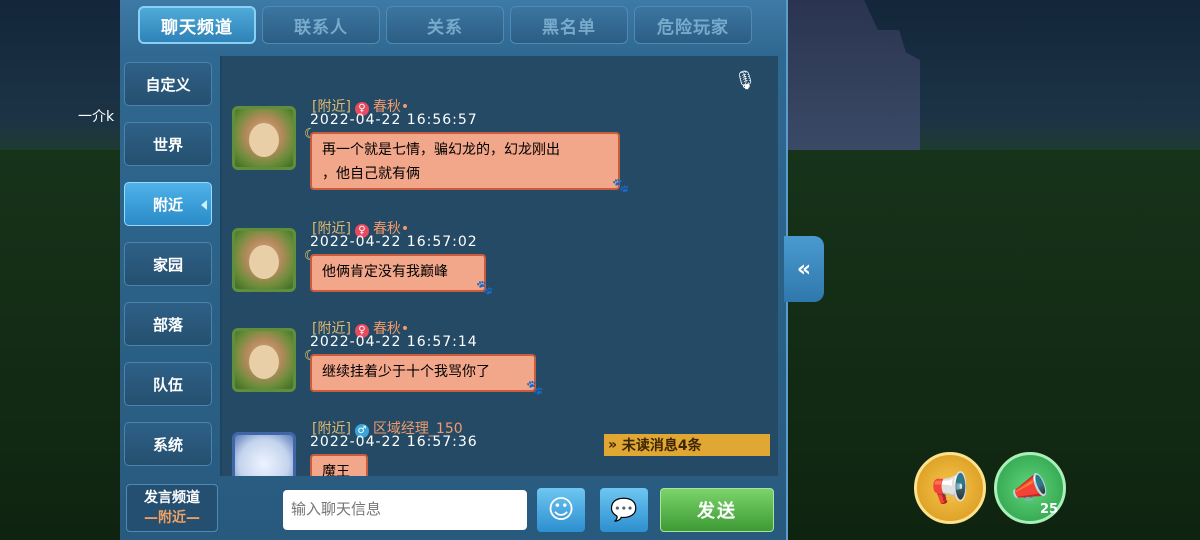  Describe the element at coordinates (96, 117) in the screenshot. I see `background-player-name: 一介k` at that location.